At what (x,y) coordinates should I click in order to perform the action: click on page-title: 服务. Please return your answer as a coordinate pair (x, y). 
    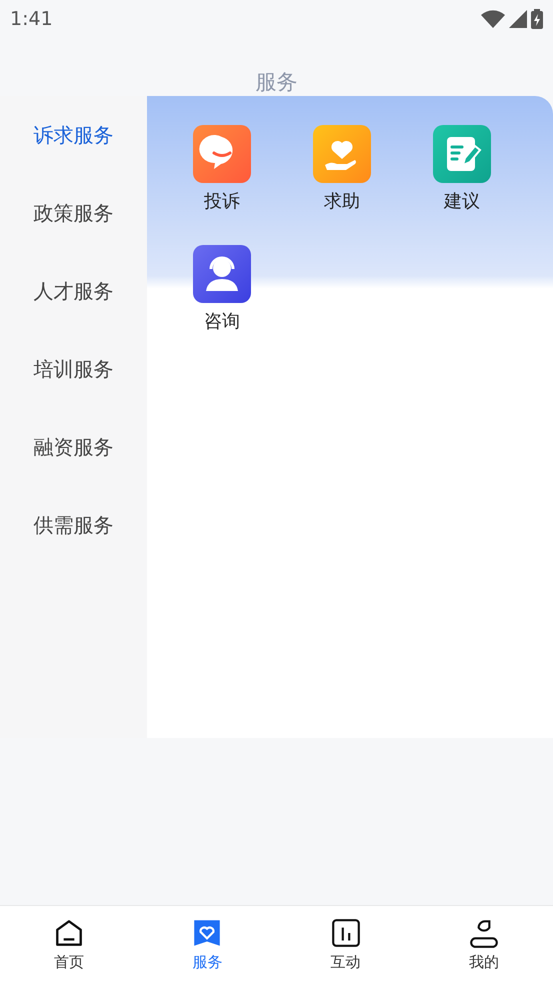
    Looking at the image, I should click on (277, 82).